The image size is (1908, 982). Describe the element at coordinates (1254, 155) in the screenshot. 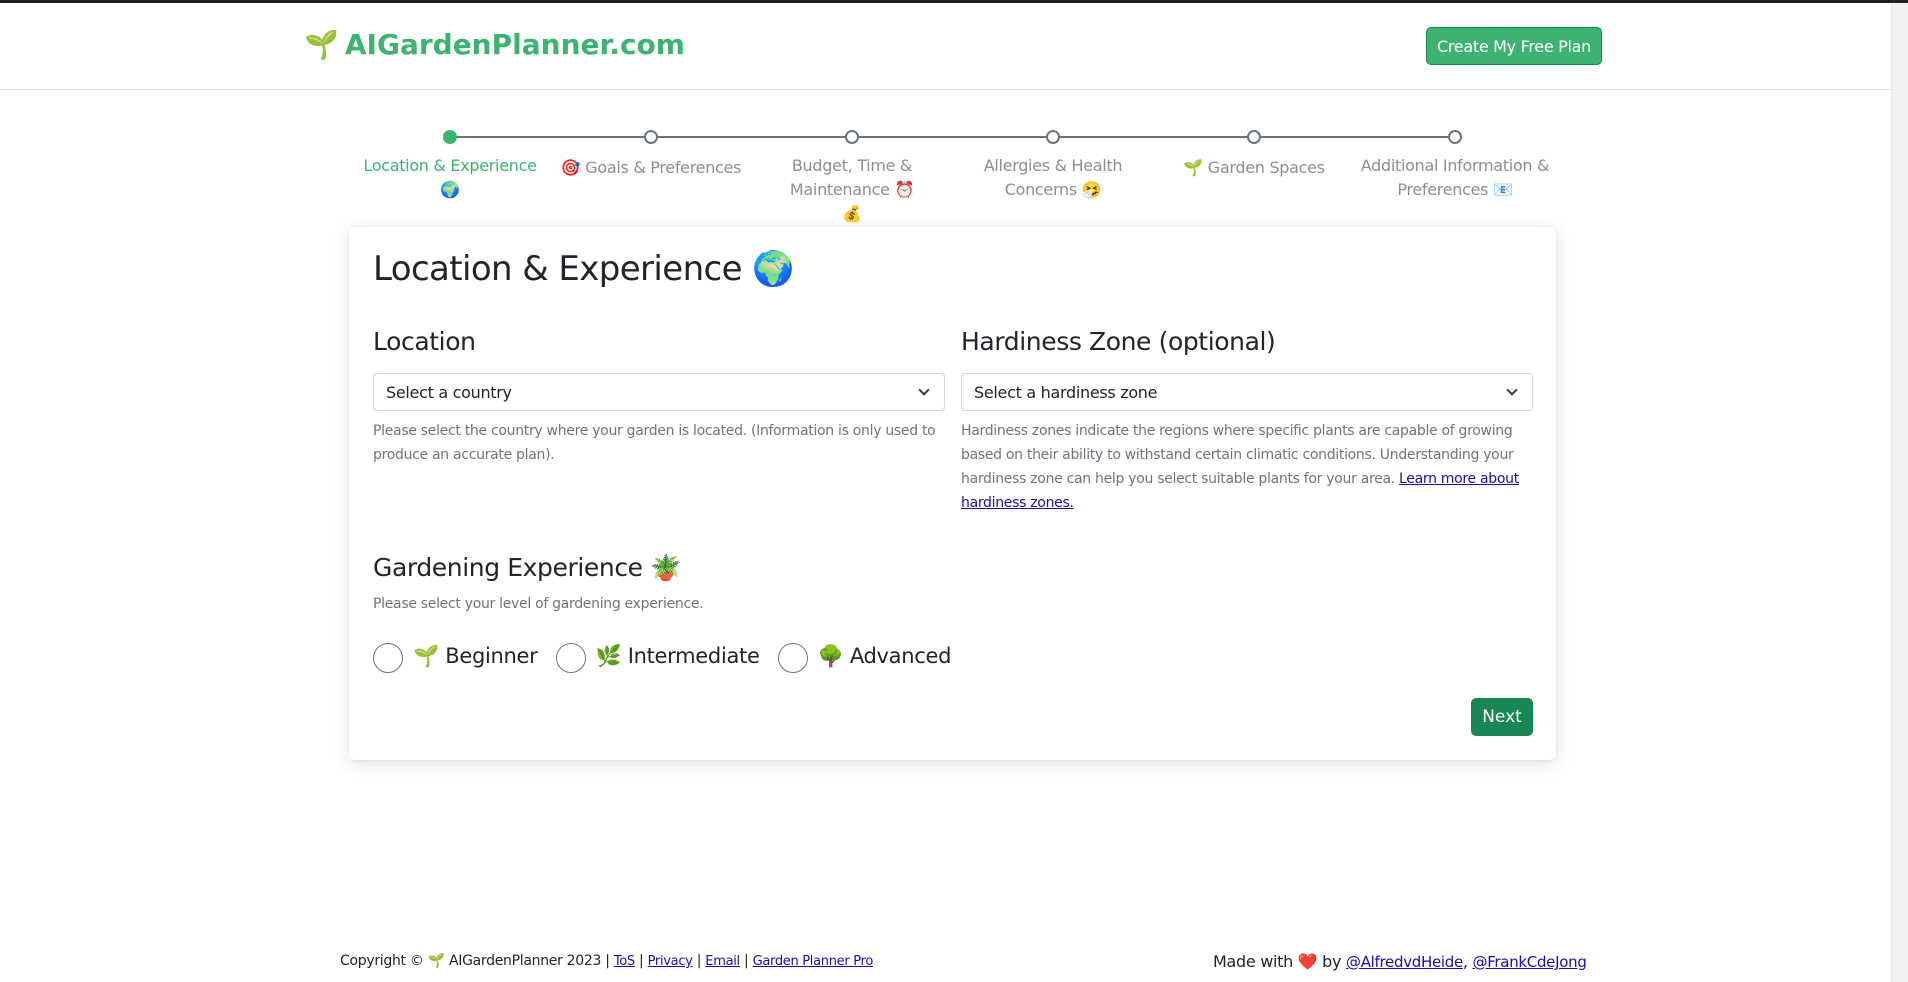

I see `step-garden-spaces: 🌱 Garden Spaces` at that location.